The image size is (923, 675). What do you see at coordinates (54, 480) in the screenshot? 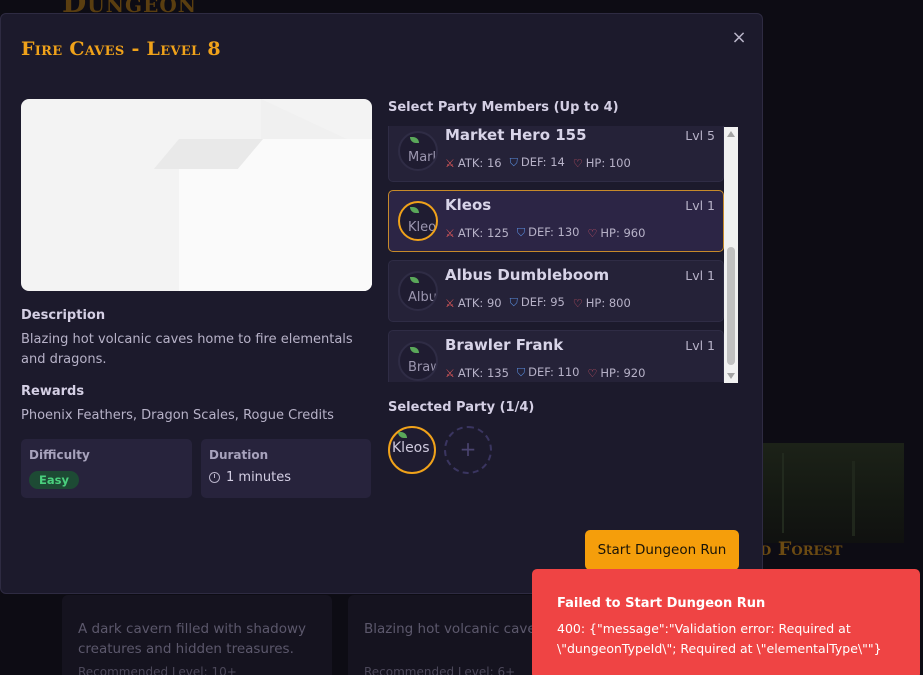
I see `difficulty-badge: Easy` at bounding box center [54, 480].